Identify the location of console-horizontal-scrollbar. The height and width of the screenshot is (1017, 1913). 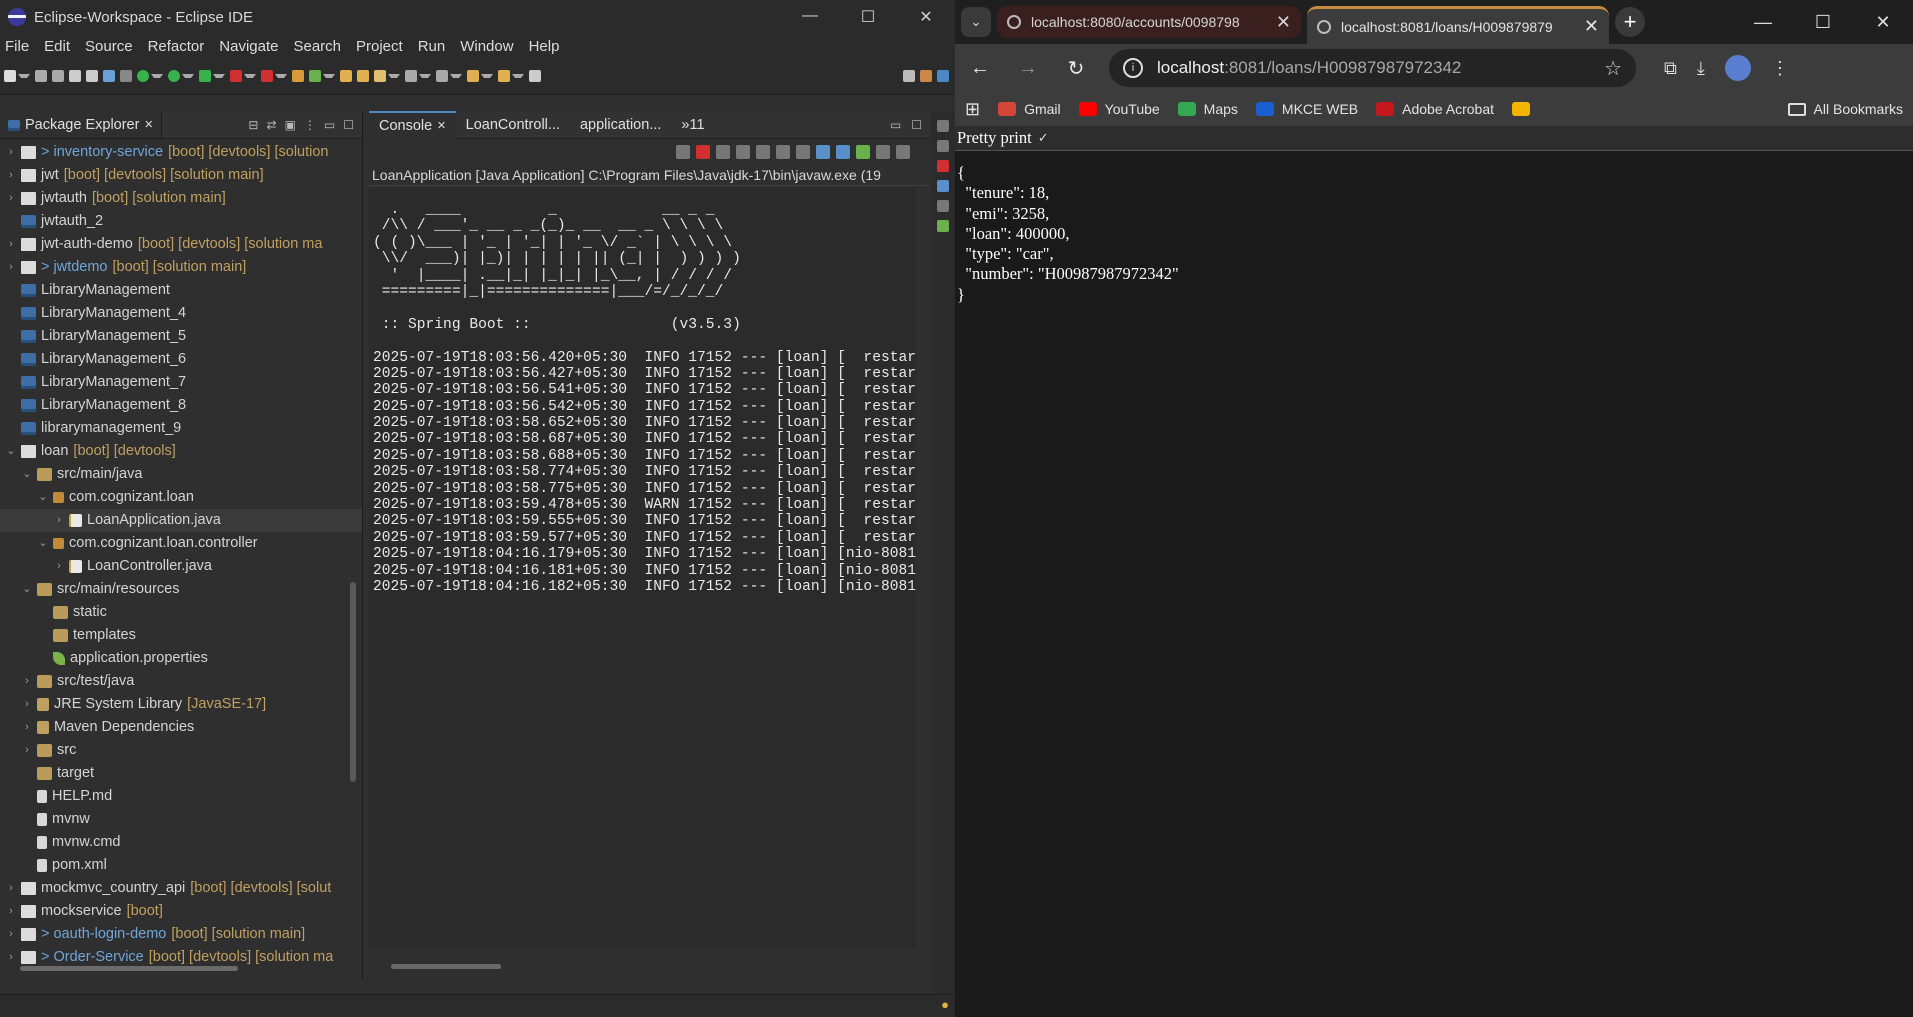
(446, 966).